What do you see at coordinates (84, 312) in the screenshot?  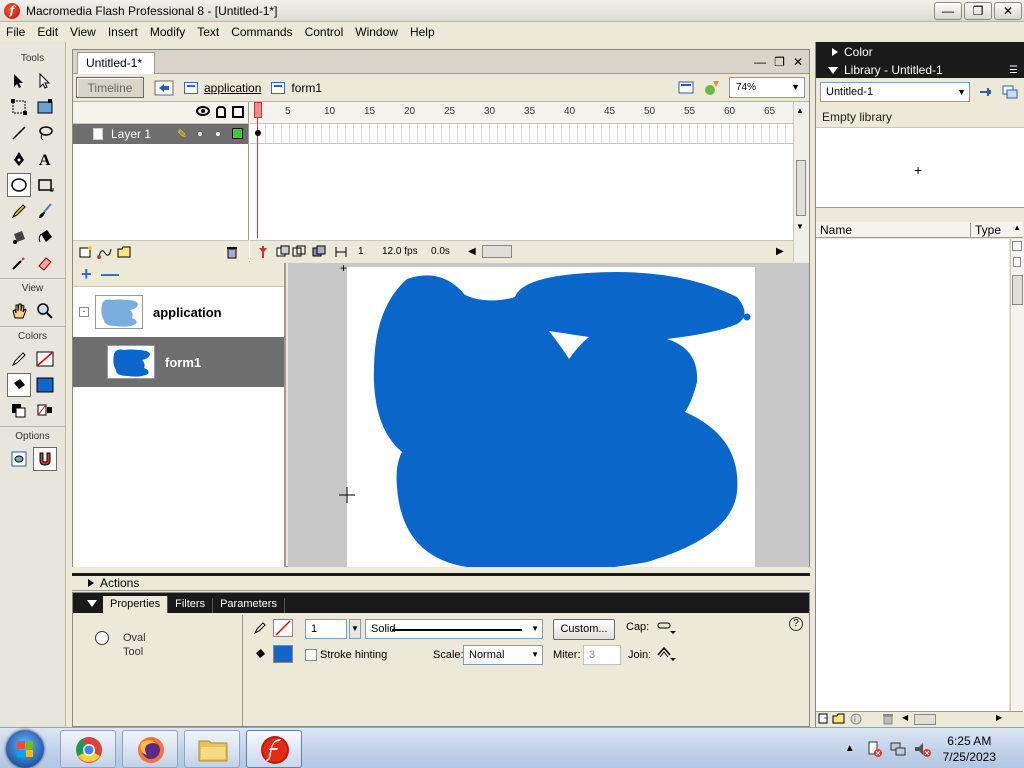 I see `collapse-icon: -` at bounding box center [84, 312].